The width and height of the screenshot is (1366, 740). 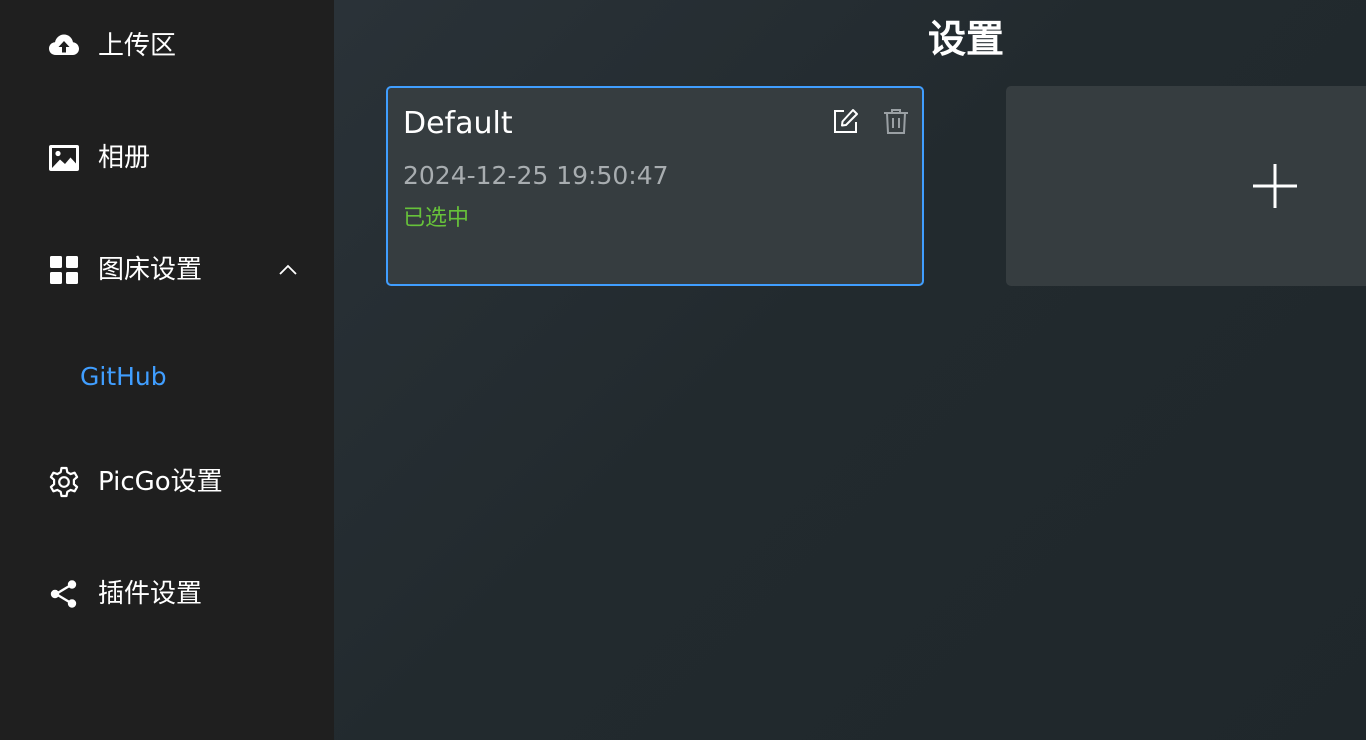 What do you see at coordinates (845, 121) in the screenshot?
I see `edit-icon` at bounding box center [845, 121].